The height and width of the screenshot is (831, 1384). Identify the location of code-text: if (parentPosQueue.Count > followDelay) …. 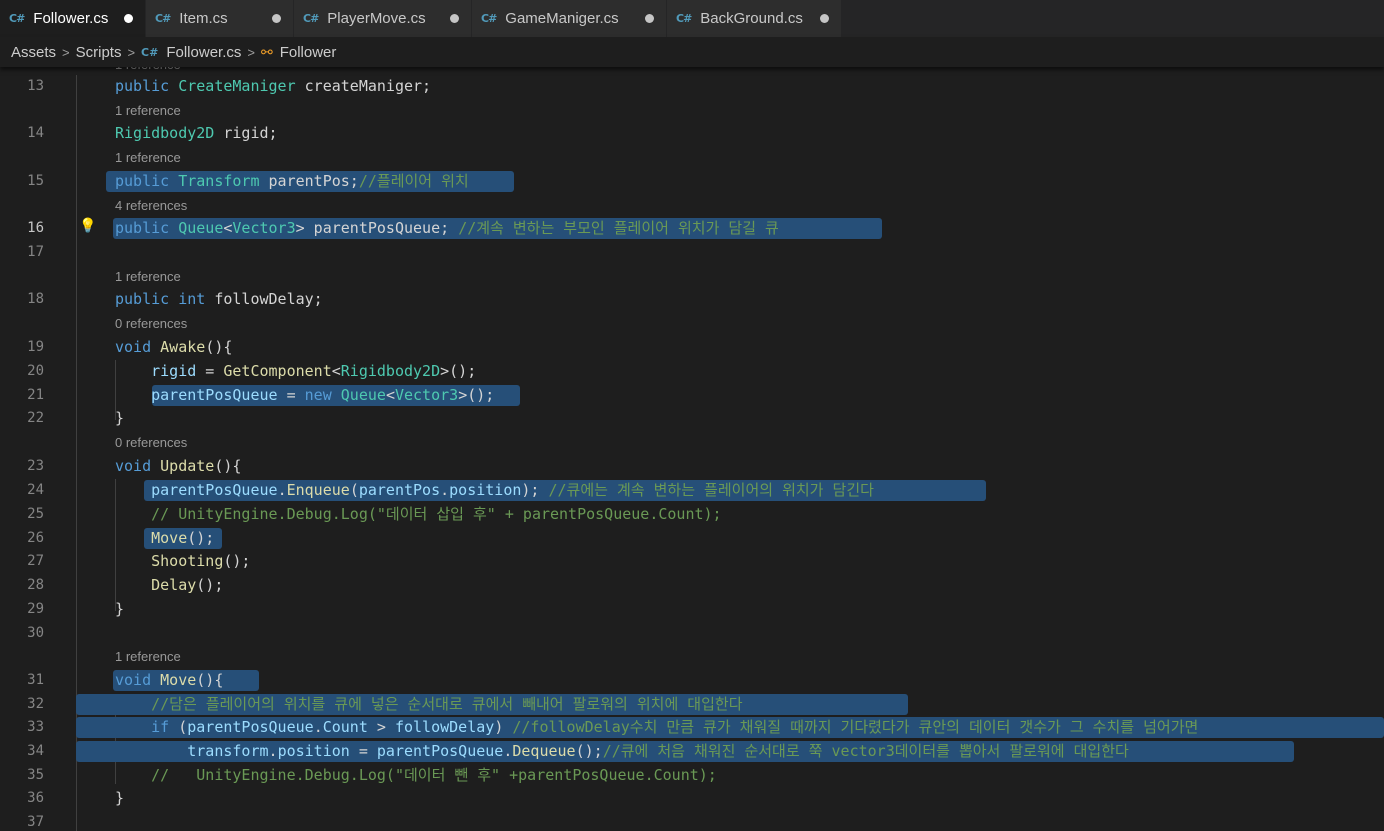
(656, 727).